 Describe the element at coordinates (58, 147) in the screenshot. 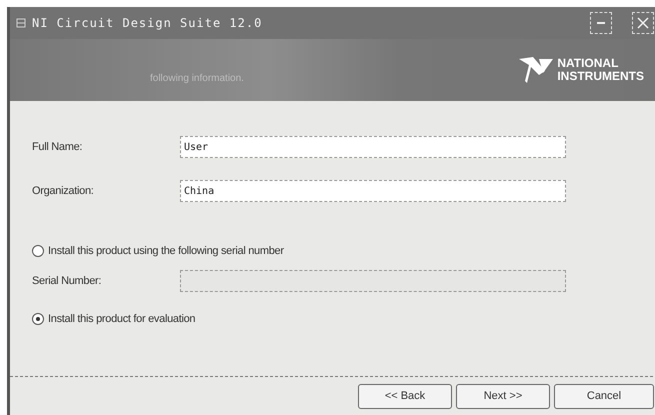

I see `field-label: Full Name:` at that location.